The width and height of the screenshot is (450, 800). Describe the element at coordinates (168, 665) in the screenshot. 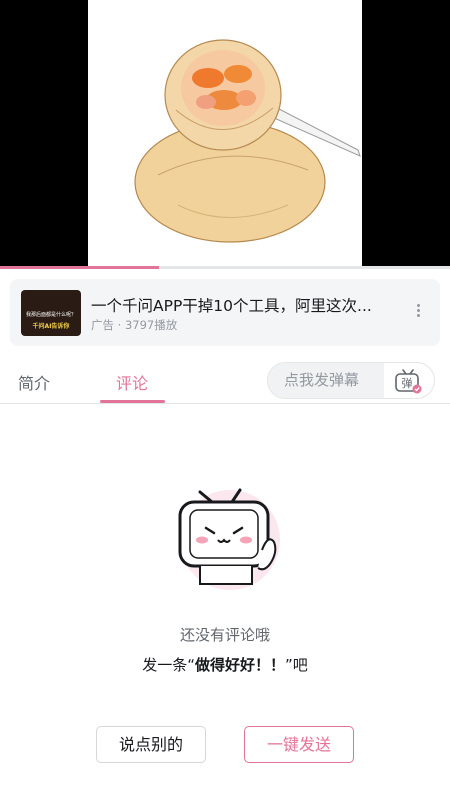

I see `suggestion-prefix: 发一条“` at that location.